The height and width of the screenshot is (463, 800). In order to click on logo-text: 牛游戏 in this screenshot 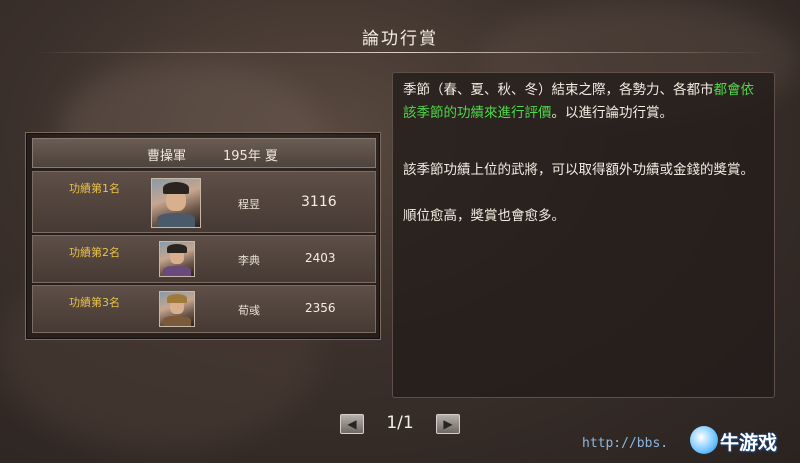, I will do `click(749, 443)`.